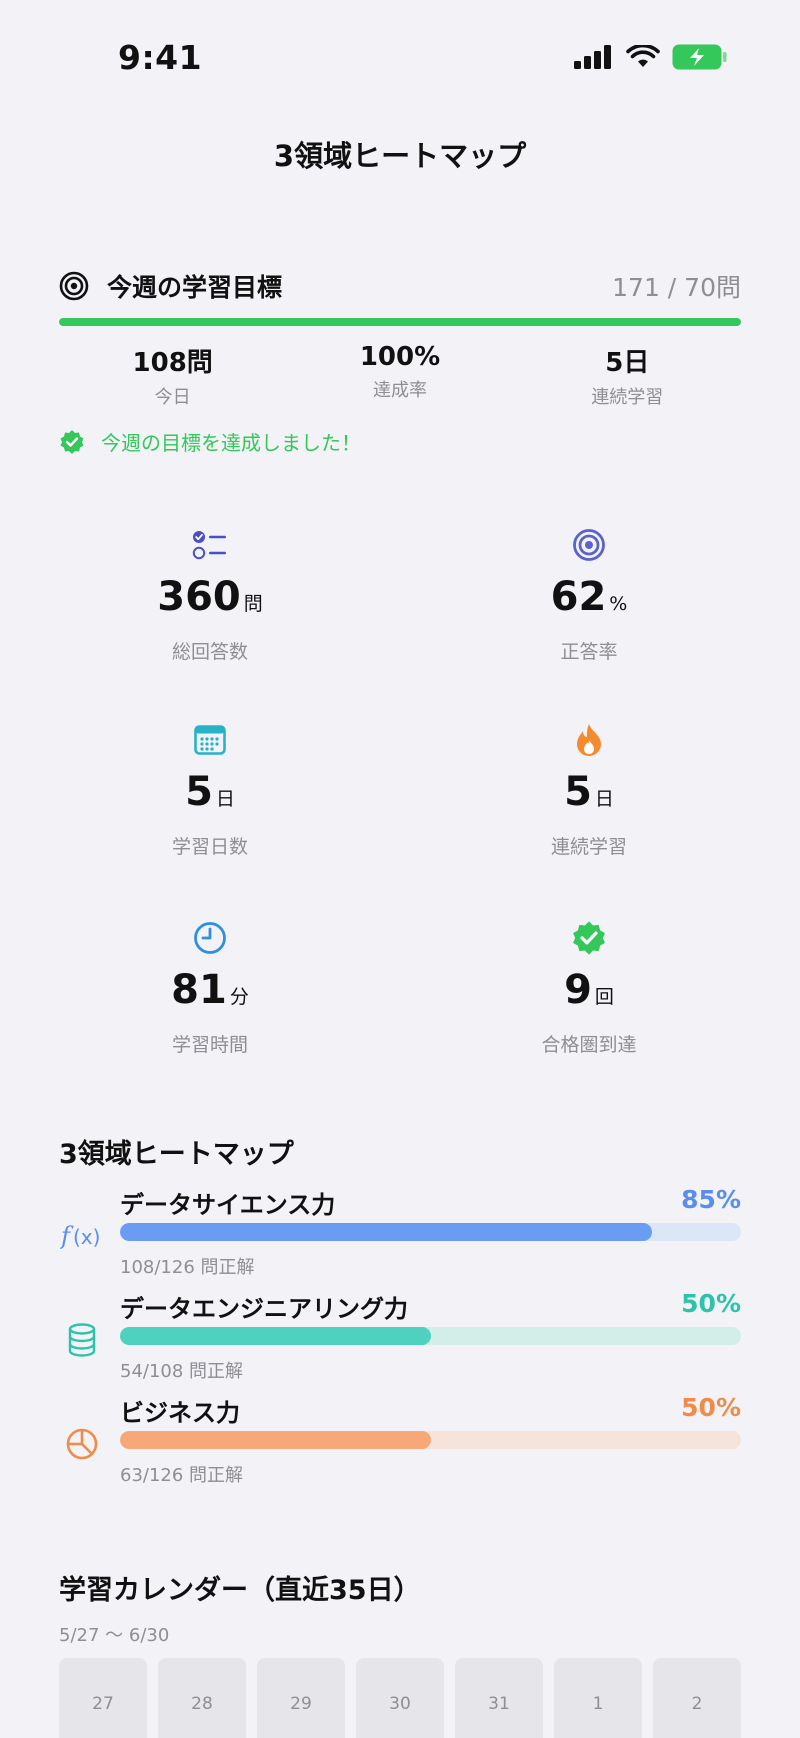 The width and height of the screenshot is (800, 1738). What do you see at coordinates (209, 847) in the screenshot?
I see `stat-label: 学習日数` at bounding box center [209, 847].